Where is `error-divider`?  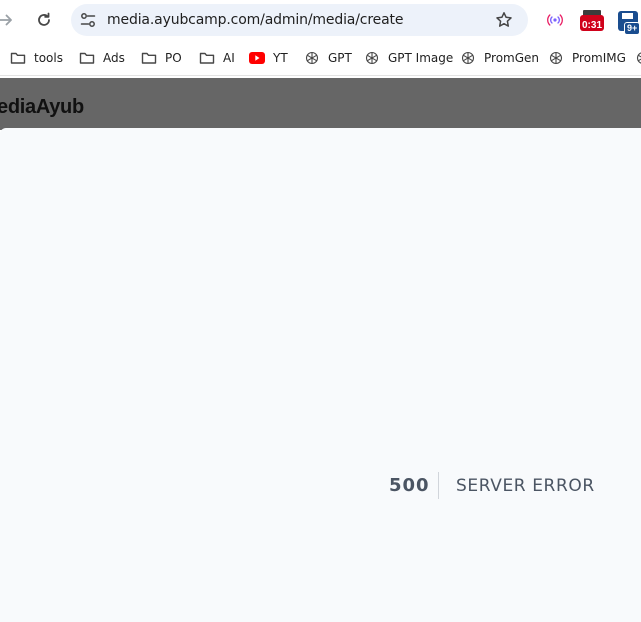
error-divider is located at coordinates (438, 485).